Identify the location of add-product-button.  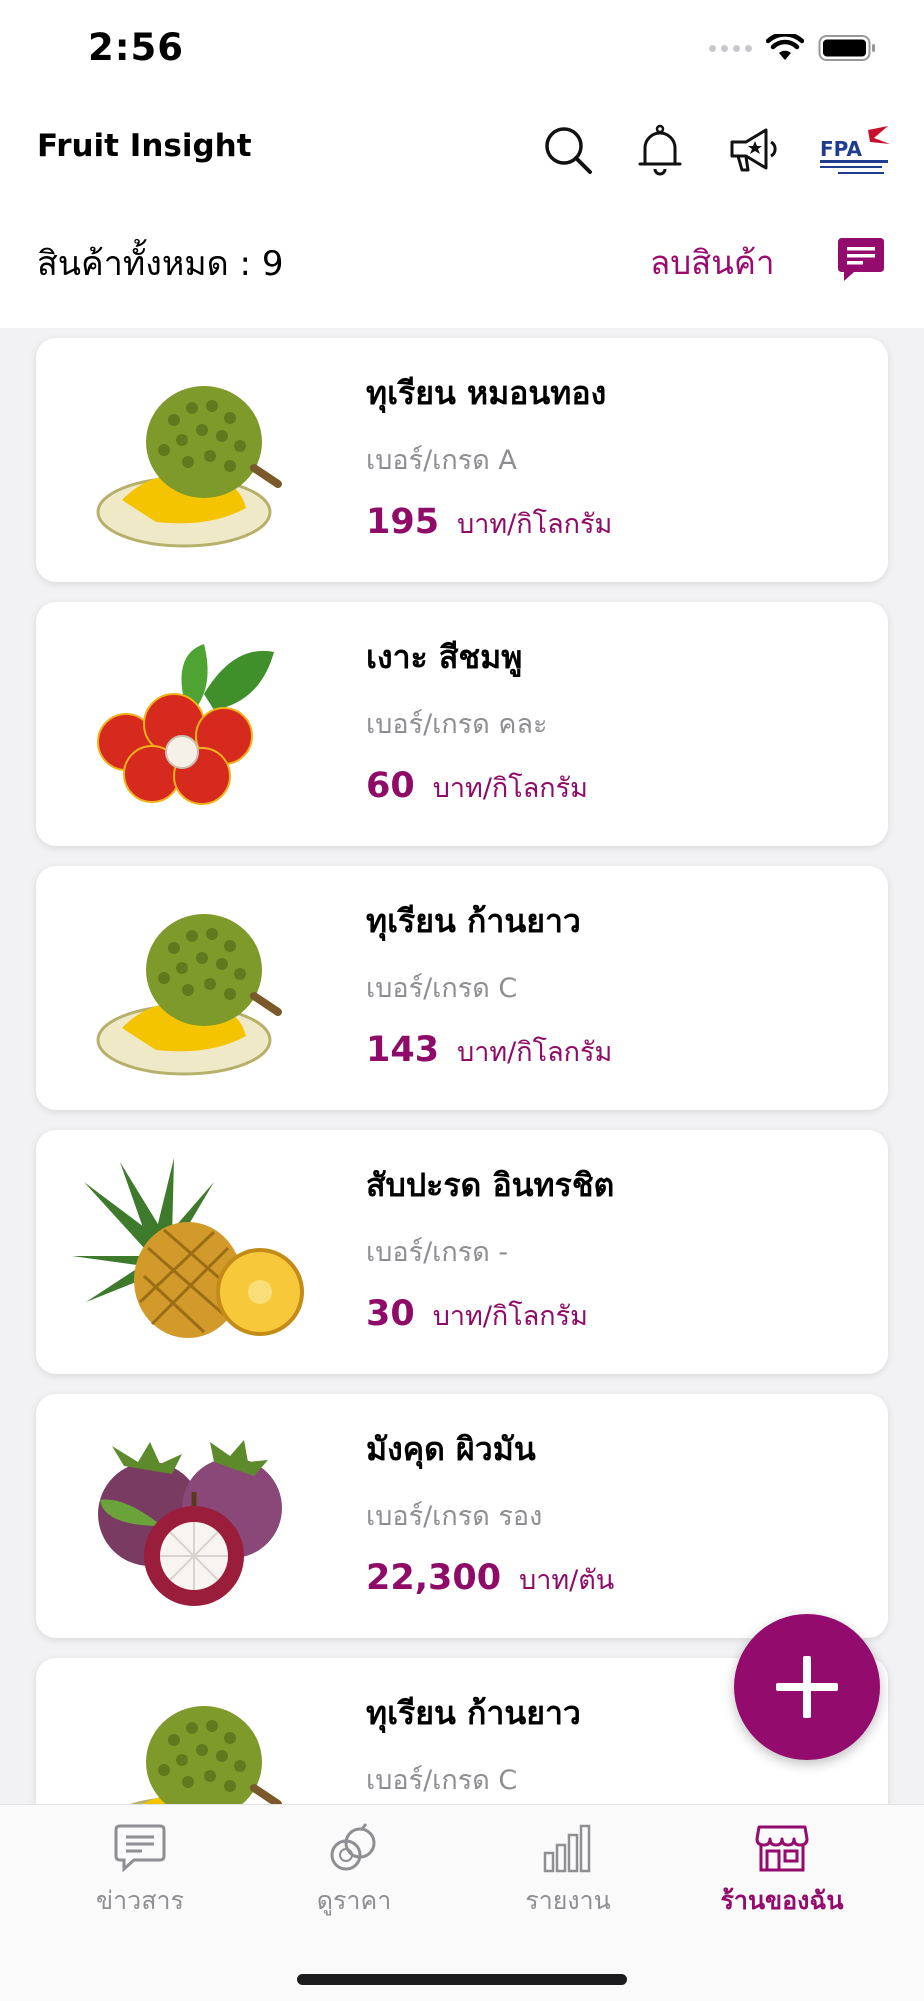
(807, 1687).